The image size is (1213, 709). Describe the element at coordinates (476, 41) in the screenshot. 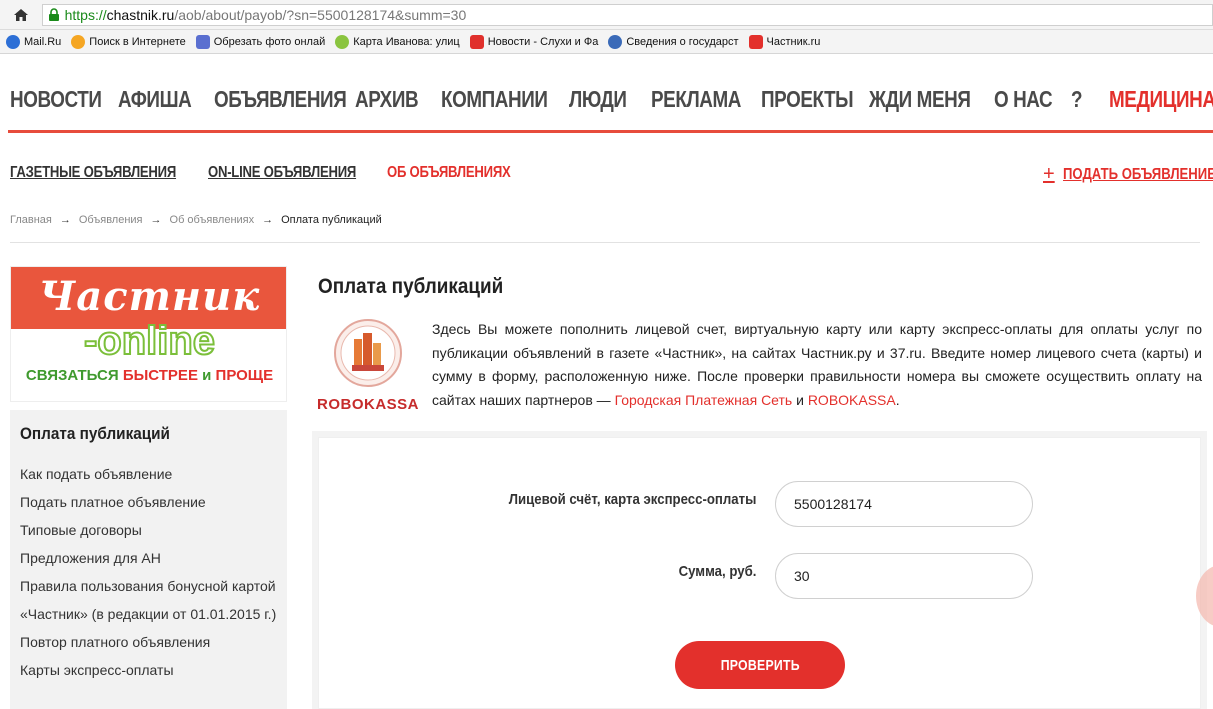

I see `news-icon` at that location.